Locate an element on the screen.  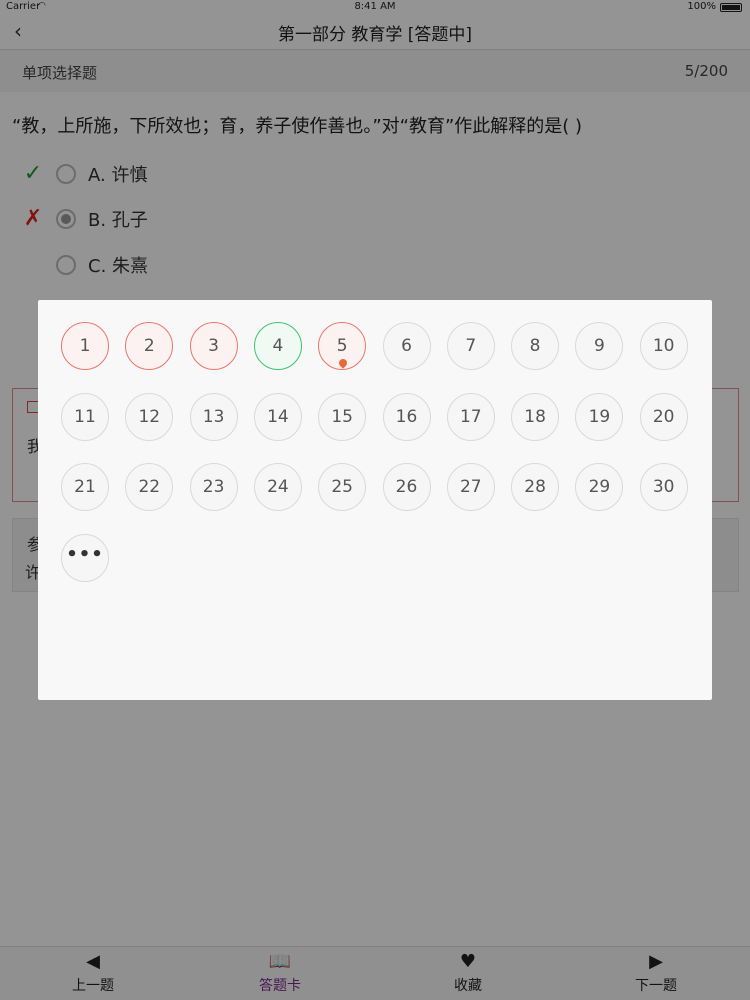
question-number: 4 is located at coordinates (278, 346).